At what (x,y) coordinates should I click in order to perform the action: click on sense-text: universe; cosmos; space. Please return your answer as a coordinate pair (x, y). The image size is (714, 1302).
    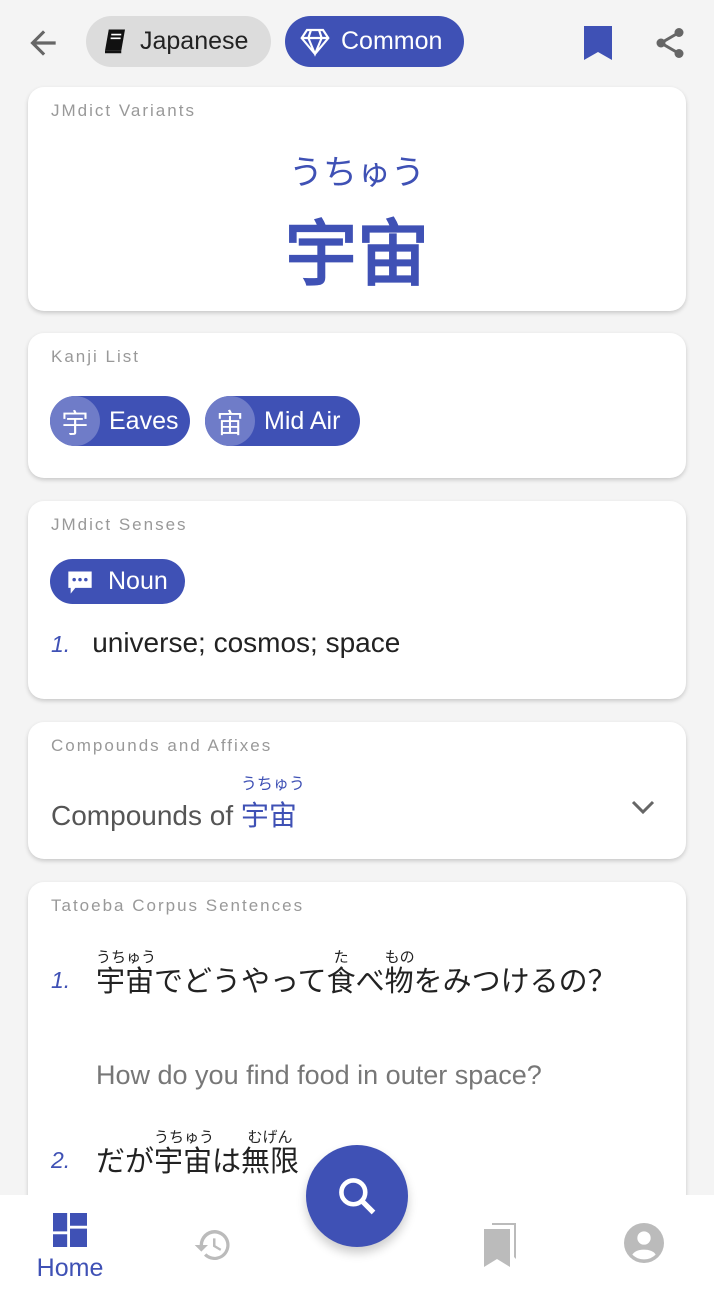
    Looking at the image, I should click on (246, 642).